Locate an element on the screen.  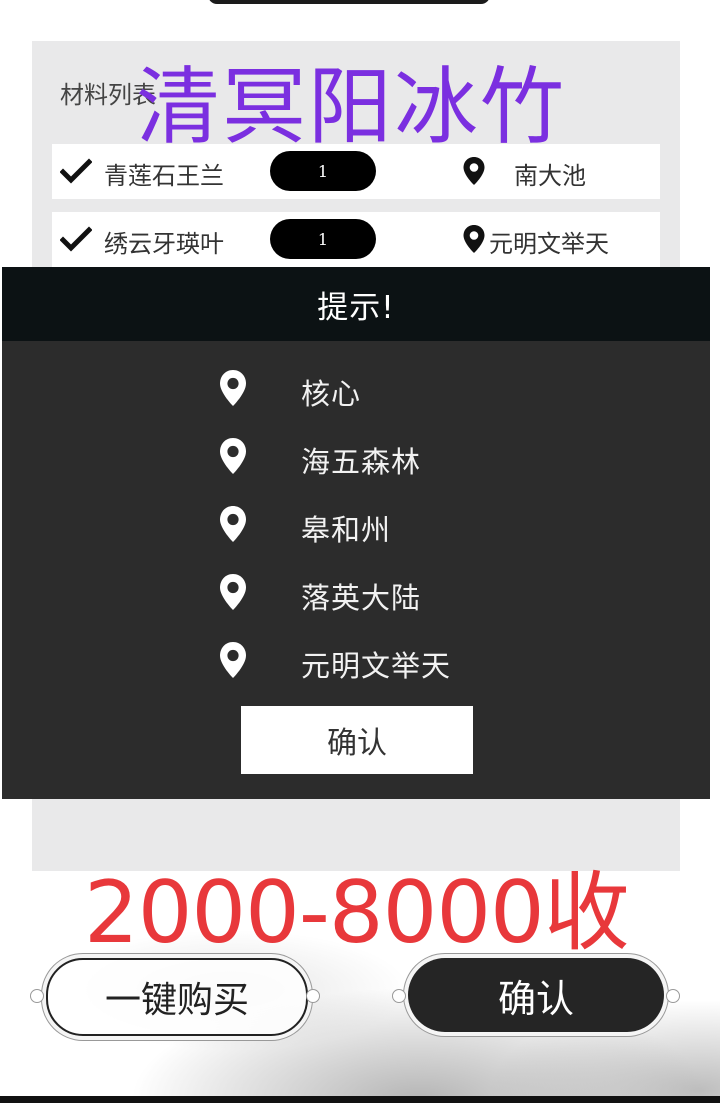
material-name: 青莲石王兰 is located at coordinates (164, 176).